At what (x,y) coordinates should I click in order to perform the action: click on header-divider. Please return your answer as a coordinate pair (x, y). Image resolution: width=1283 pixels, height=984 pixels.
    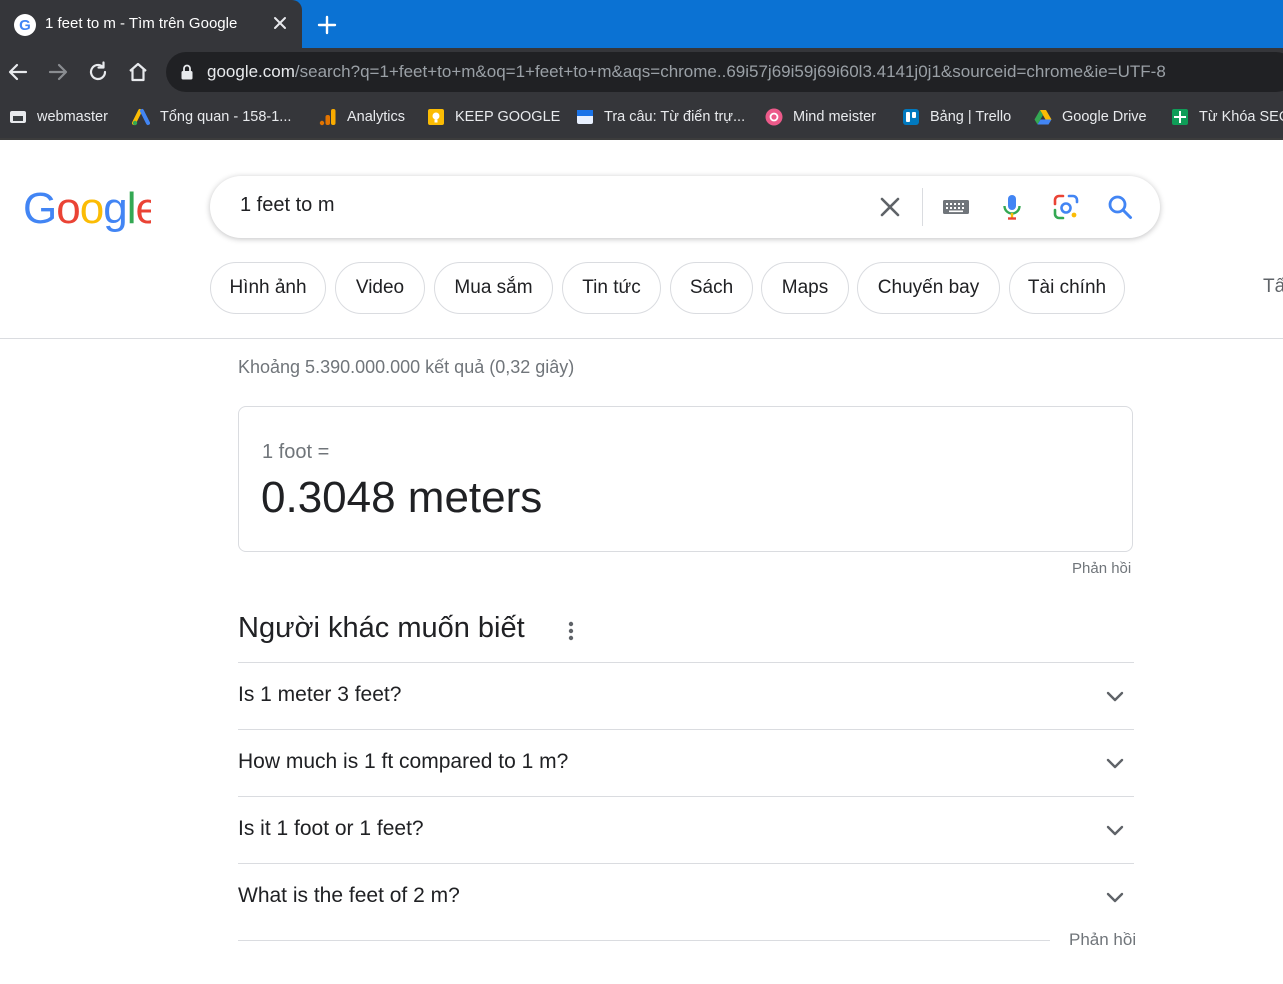
    Looking at the image, I should click on (641, 338).